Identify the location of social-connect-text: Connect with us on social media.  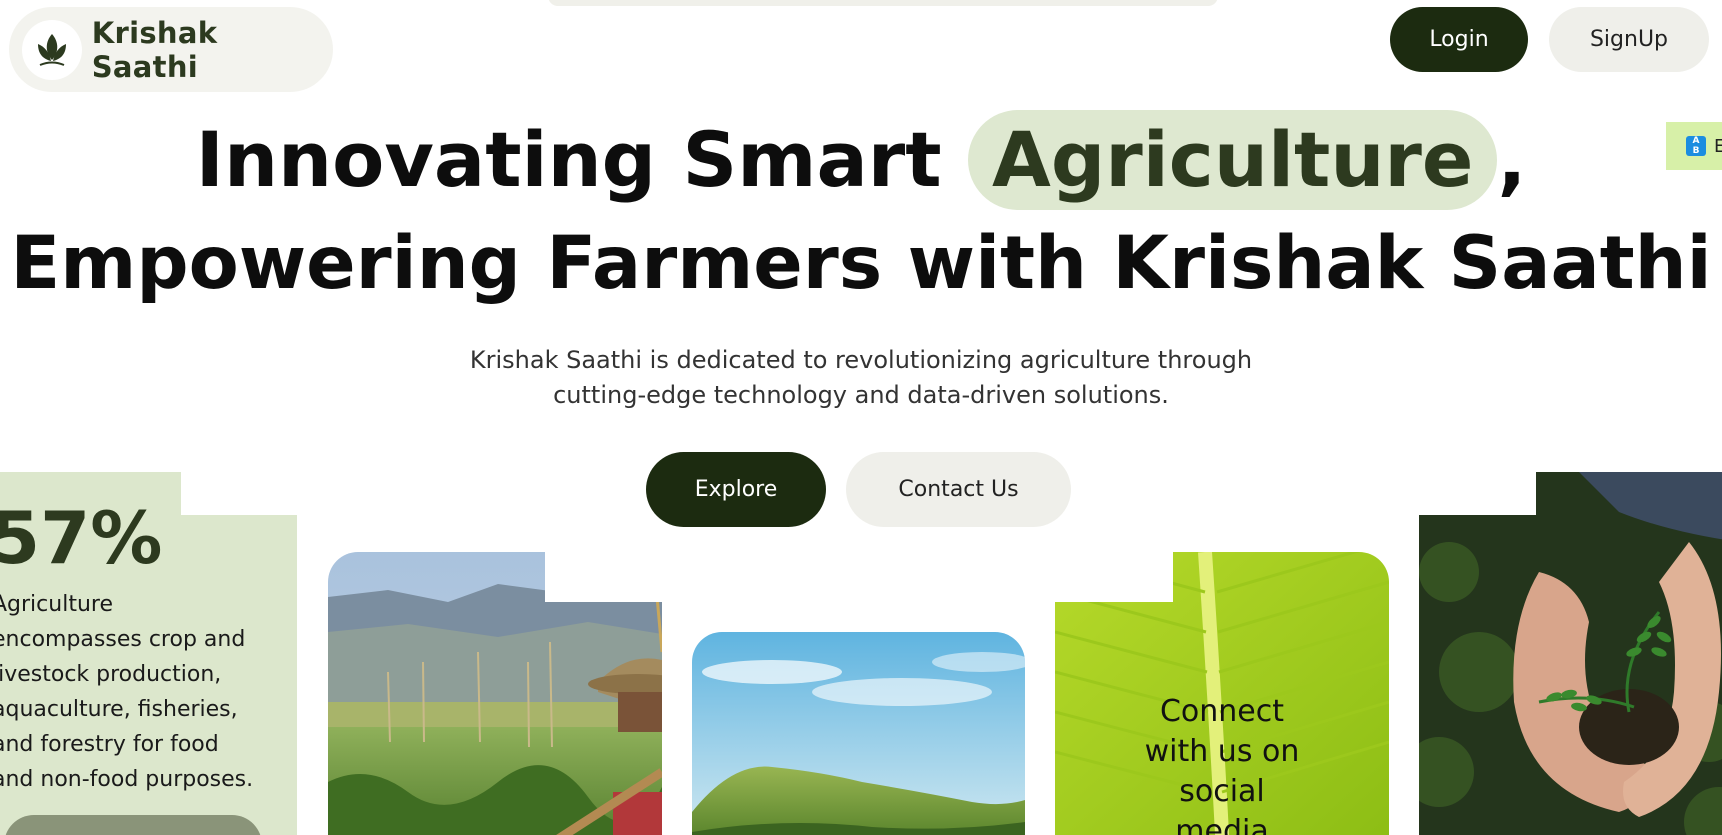
(1222, 763).